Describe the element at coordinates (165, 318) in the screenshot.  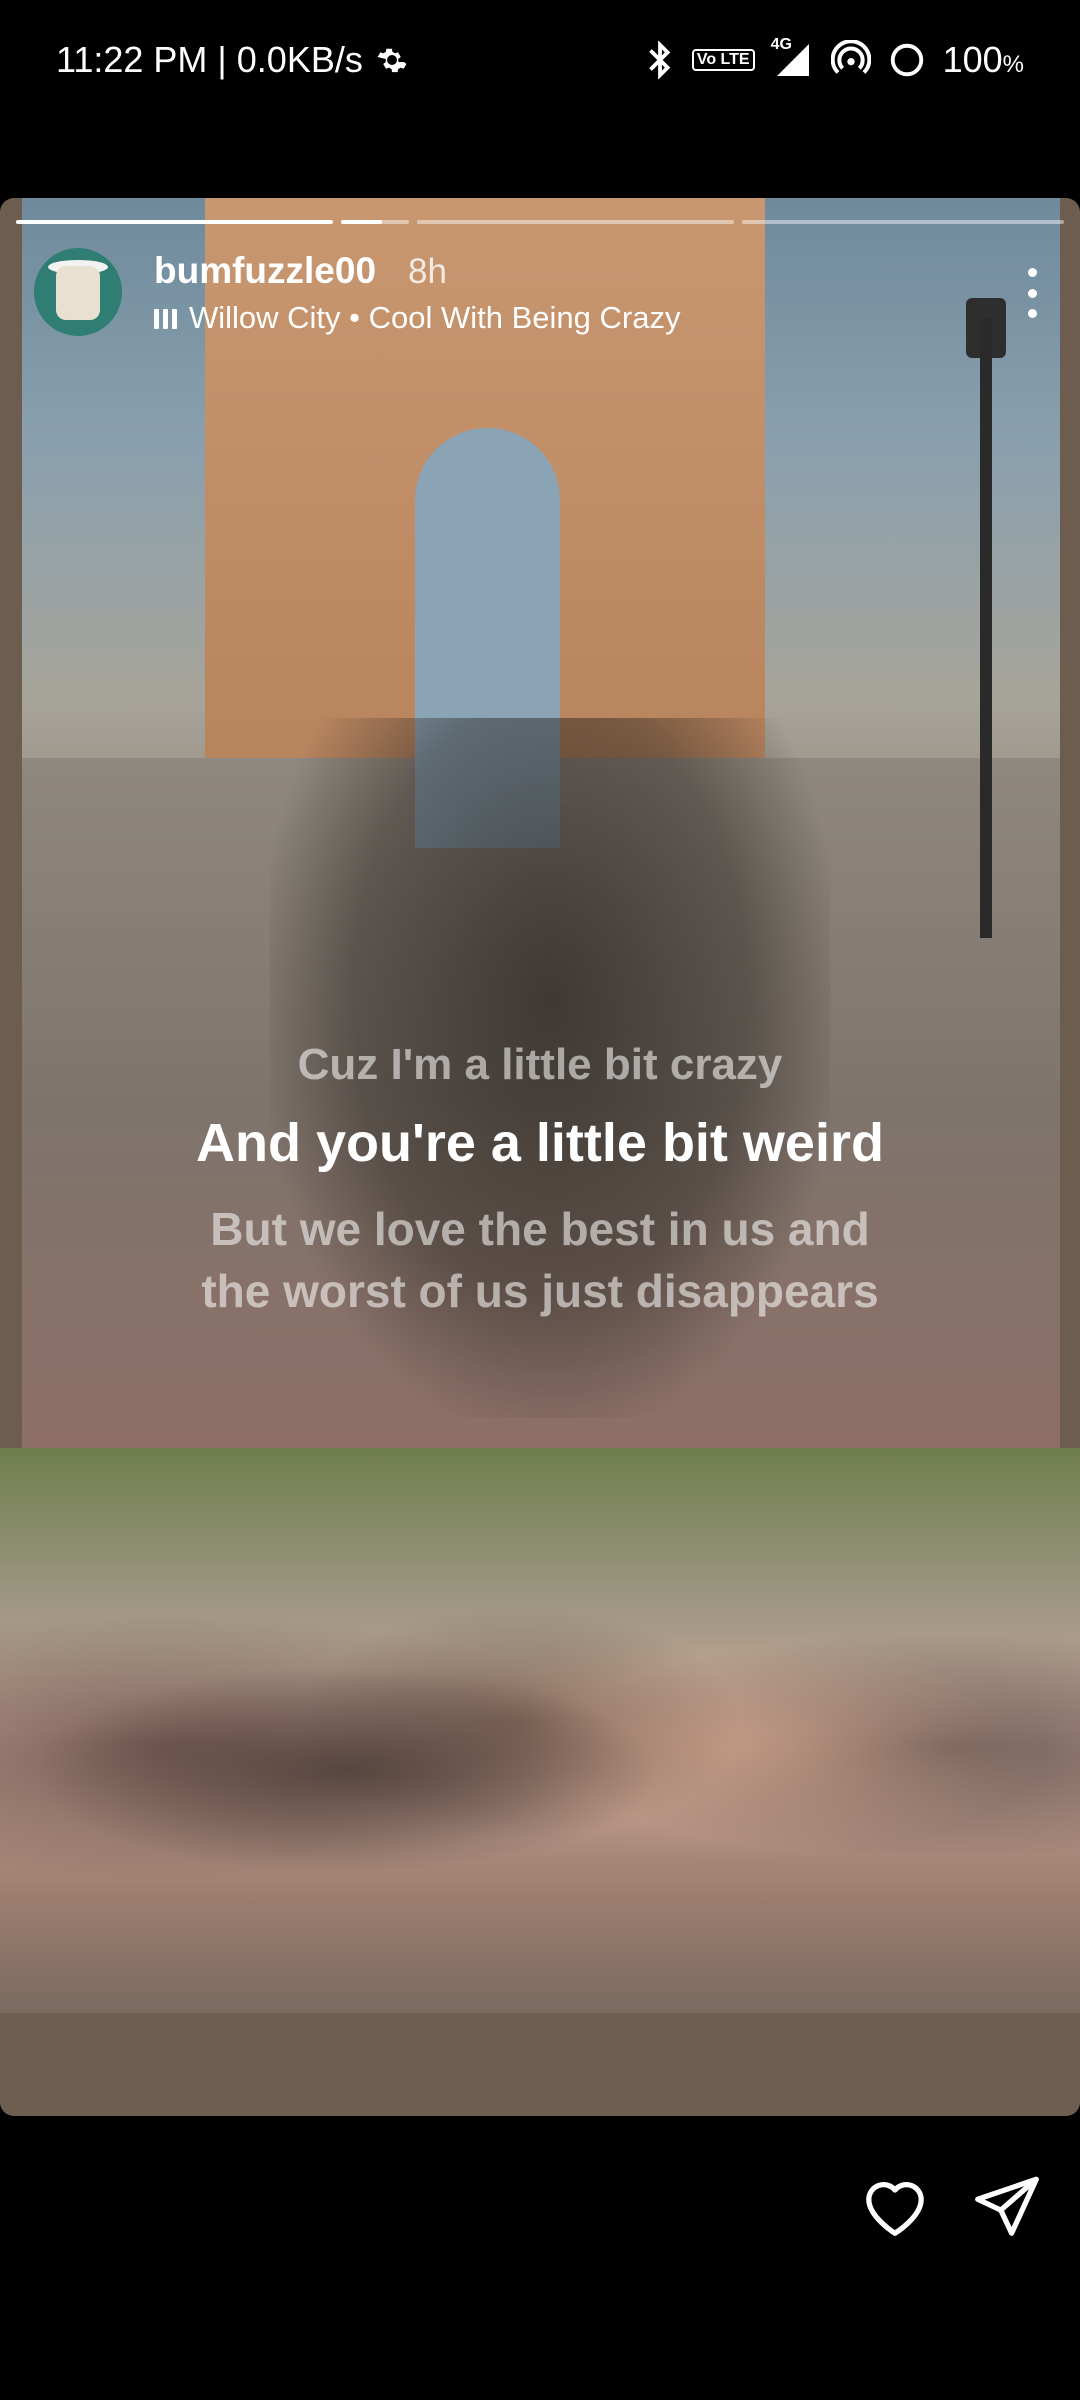
I see `music-bars-icon` at that location.